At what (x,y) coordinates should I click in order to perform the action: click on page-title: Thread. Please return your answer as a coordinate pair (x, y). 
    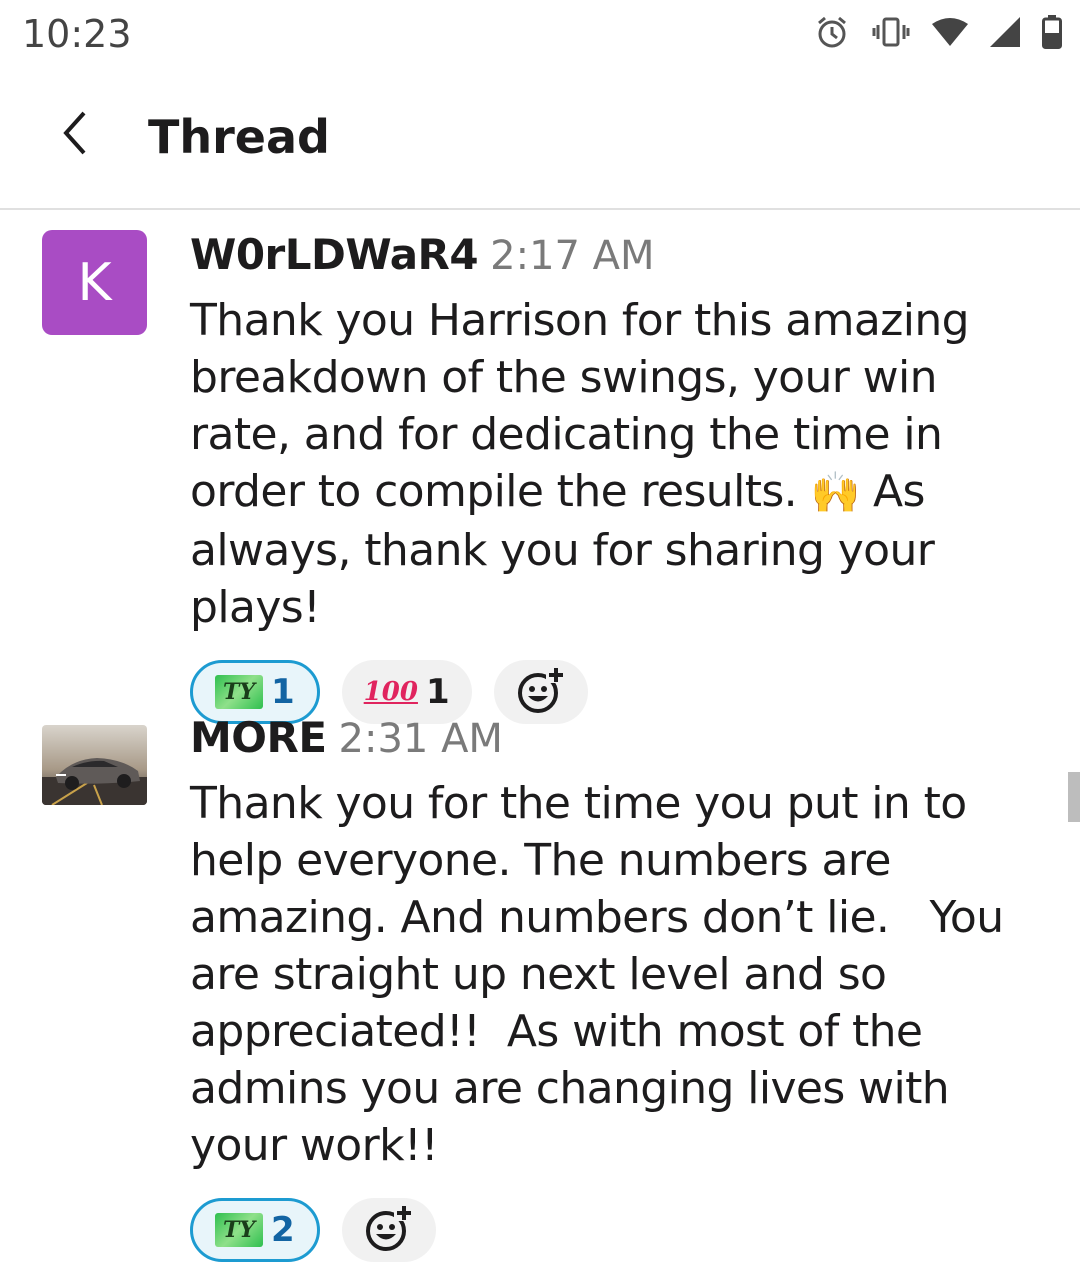
    Looking at the image, I should click on (239, 137).